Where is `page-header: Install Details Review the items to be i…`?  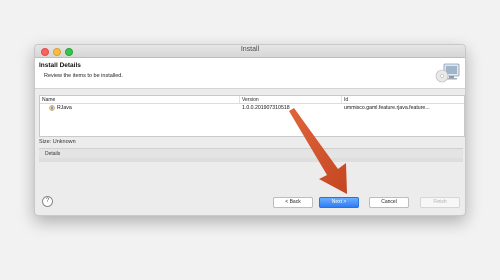
page-header: Install Details Review the items to be i… is located at coordinates (250, 73).